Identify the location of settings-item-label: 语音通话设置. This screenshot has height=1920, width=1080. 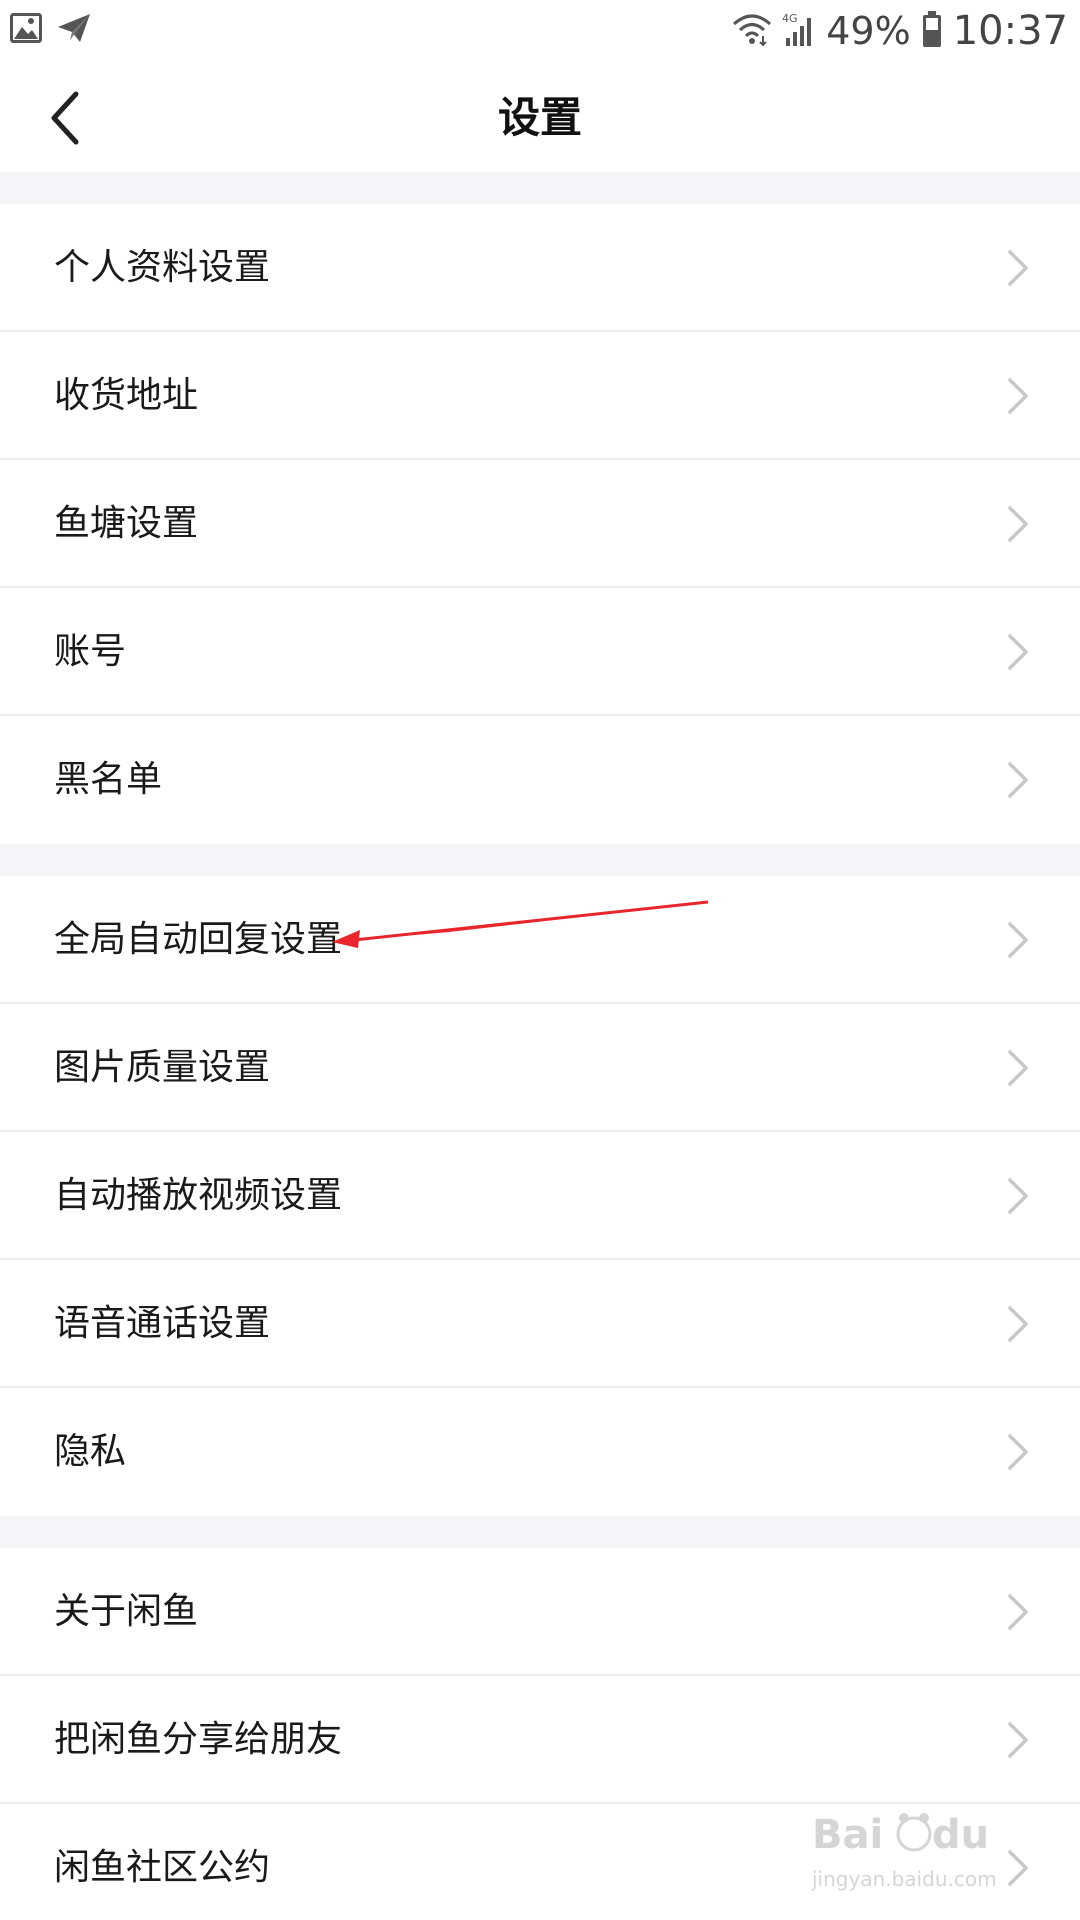
(162, 1323).